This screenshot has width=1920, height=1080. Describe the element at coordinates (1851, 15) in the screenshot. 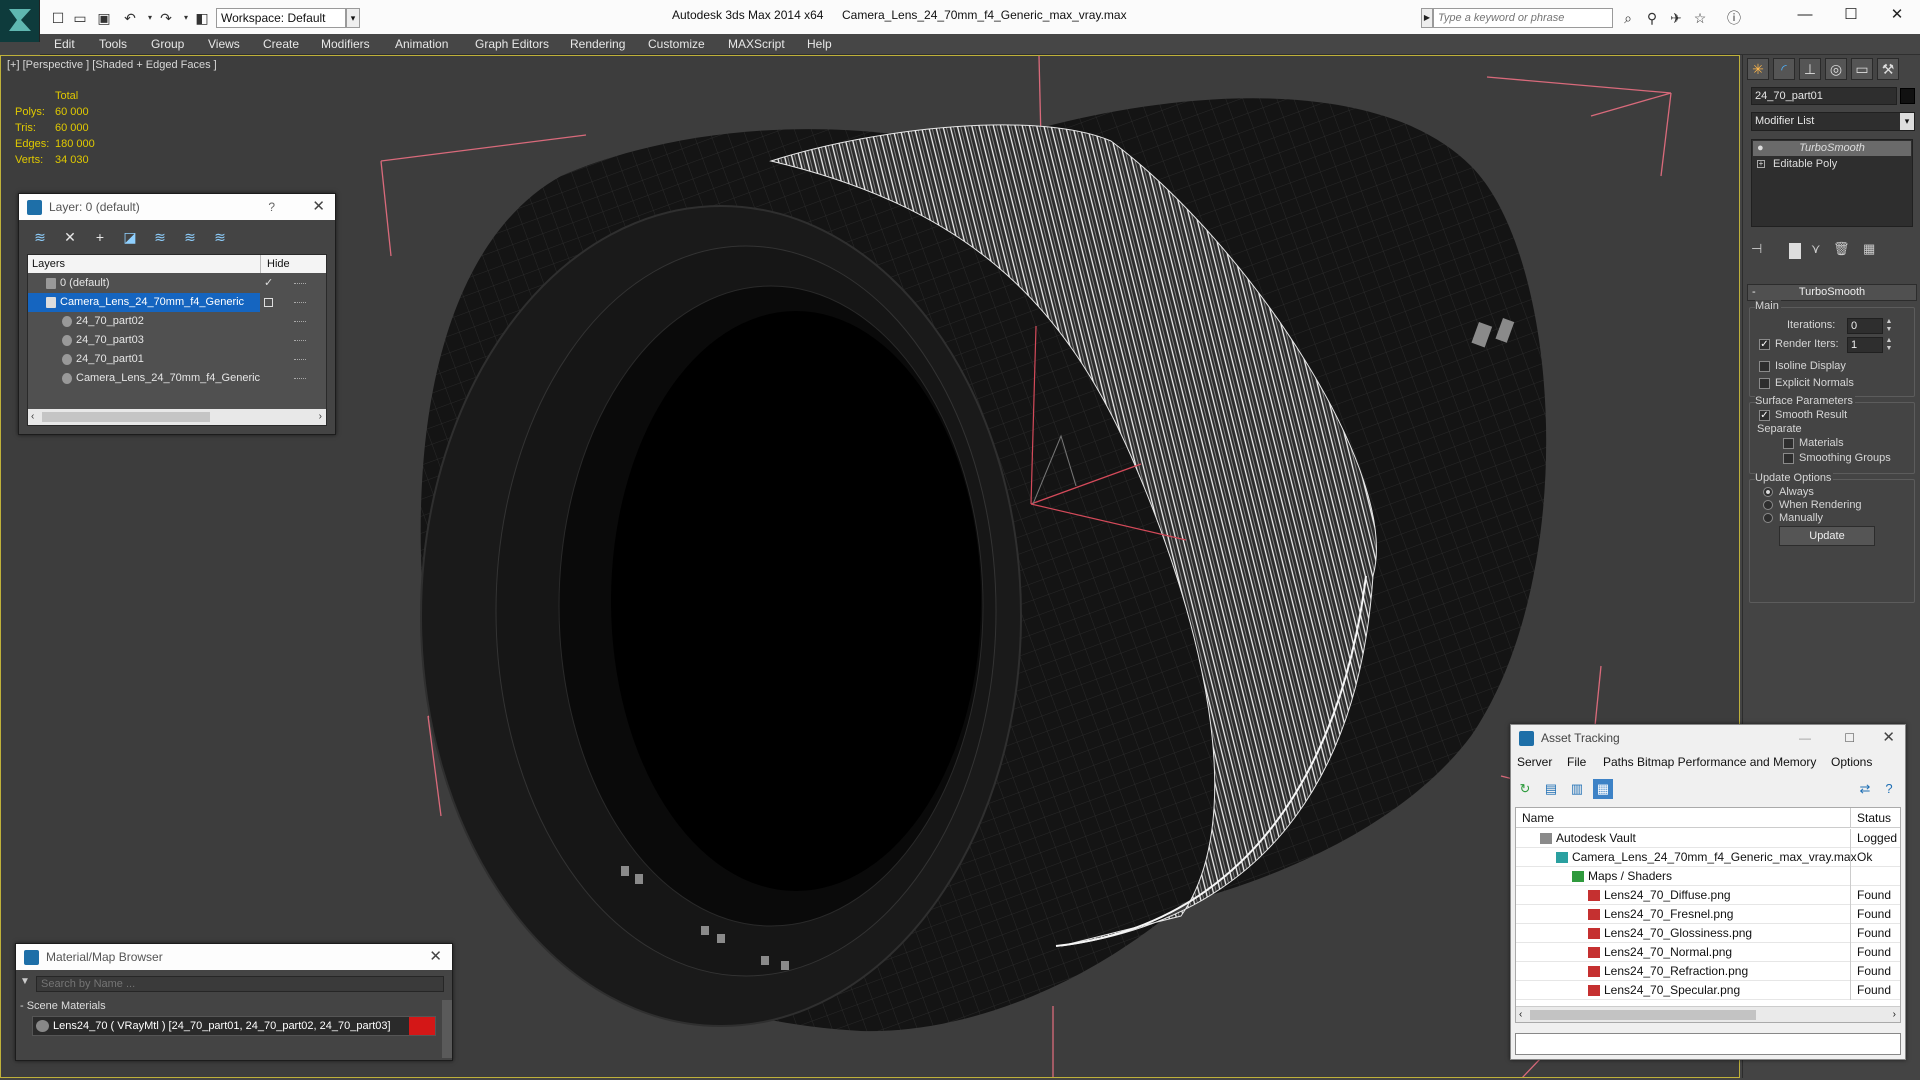

I see `maximize-button: ☐` at that location.